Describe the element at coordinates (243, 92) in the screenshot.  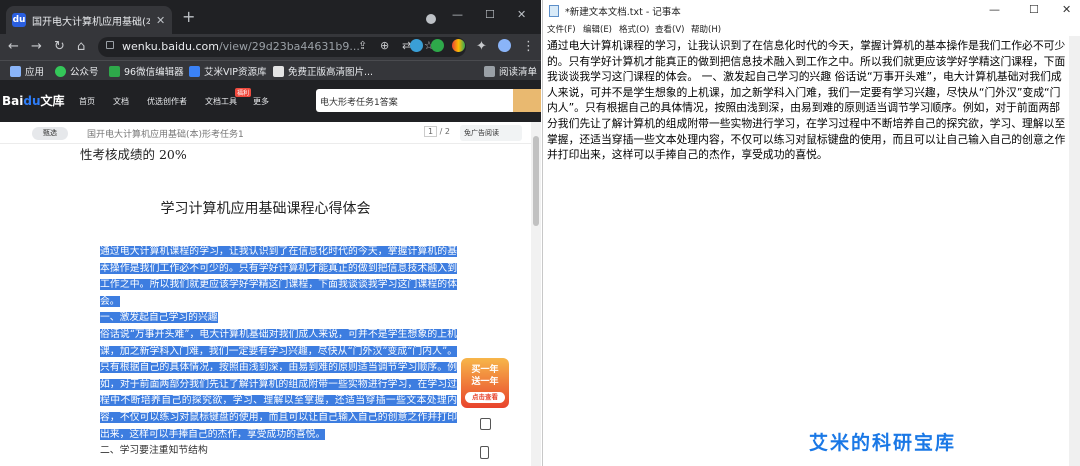
I see `hot-badge: 福利` at that location.